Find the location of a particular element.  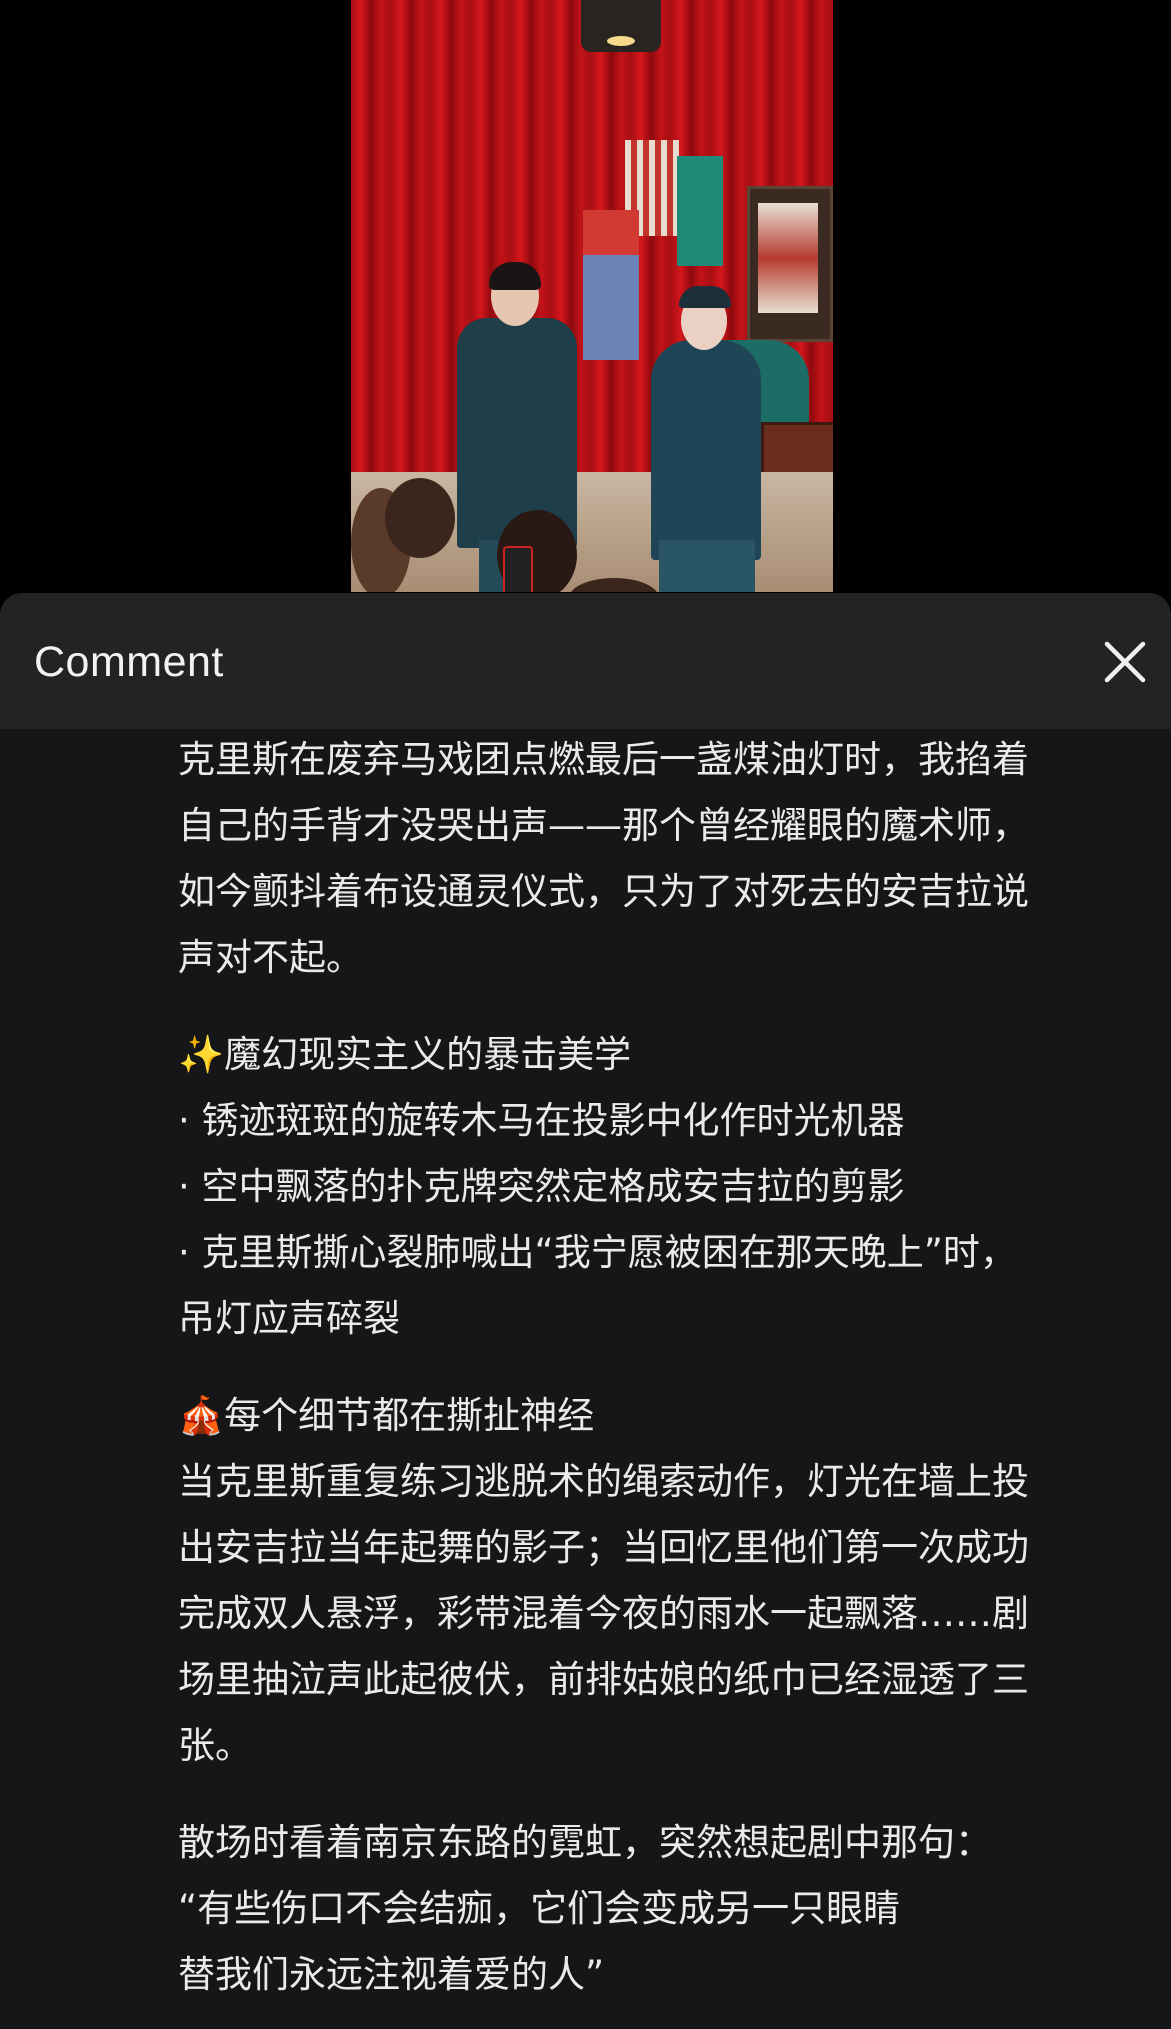

video-thumbnail is located at coordinates (592, 296).